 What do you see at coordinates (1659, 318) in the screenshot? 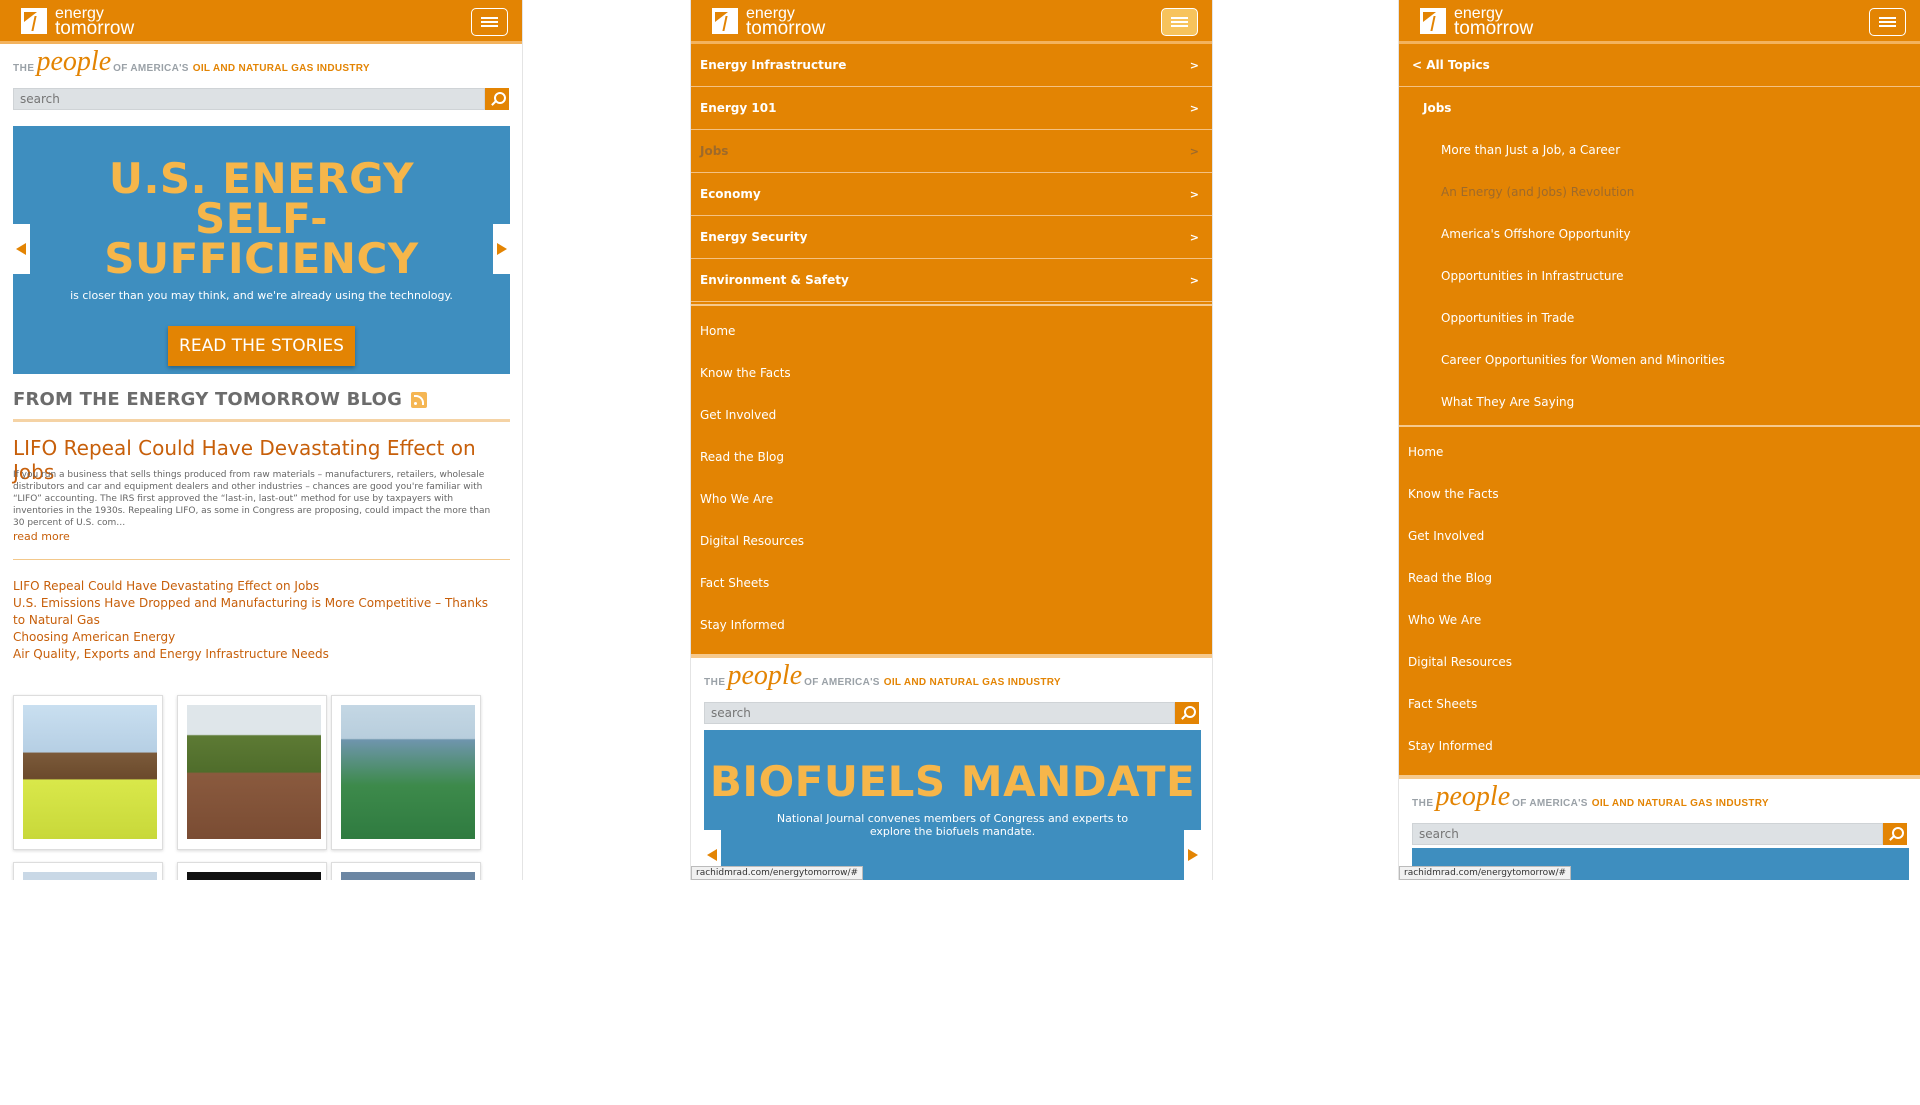
I see `submenu-item: Opportunities in Trade` at bounding box center [1659, 318].